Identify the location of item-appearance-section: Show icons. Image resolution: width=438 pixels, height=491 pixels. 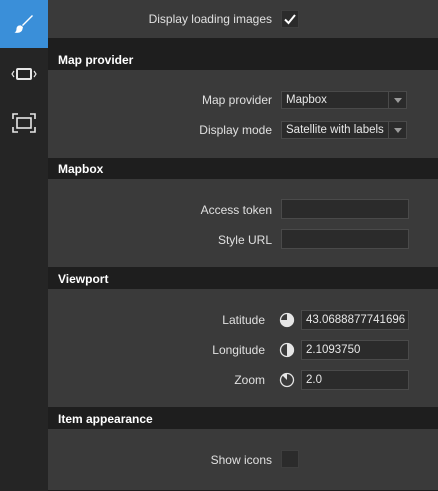
(243, 459).